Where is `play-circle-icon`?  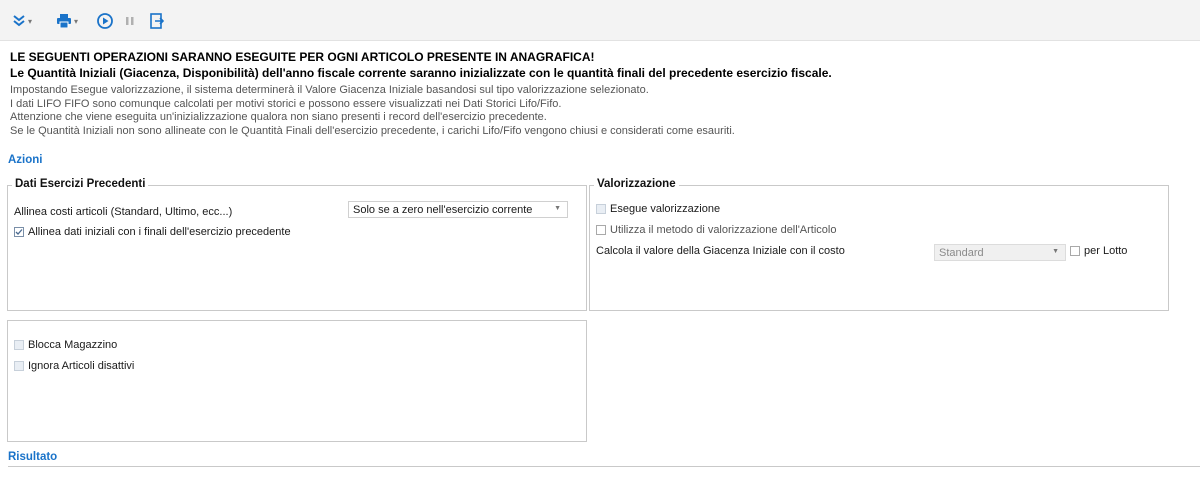
play-circle-icon is located at coordinates (105, 21).